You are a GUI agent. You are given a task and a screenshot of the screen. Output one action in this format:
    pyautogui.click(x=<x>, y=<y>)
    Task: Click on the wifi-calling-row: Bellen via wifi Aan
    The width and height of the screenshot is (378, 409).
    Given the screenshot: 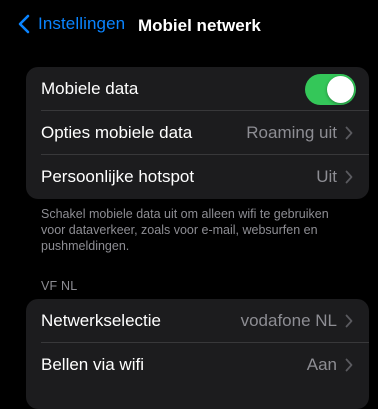 What is the action you would take?
    pyautogui.click(x=197, y=365)
    